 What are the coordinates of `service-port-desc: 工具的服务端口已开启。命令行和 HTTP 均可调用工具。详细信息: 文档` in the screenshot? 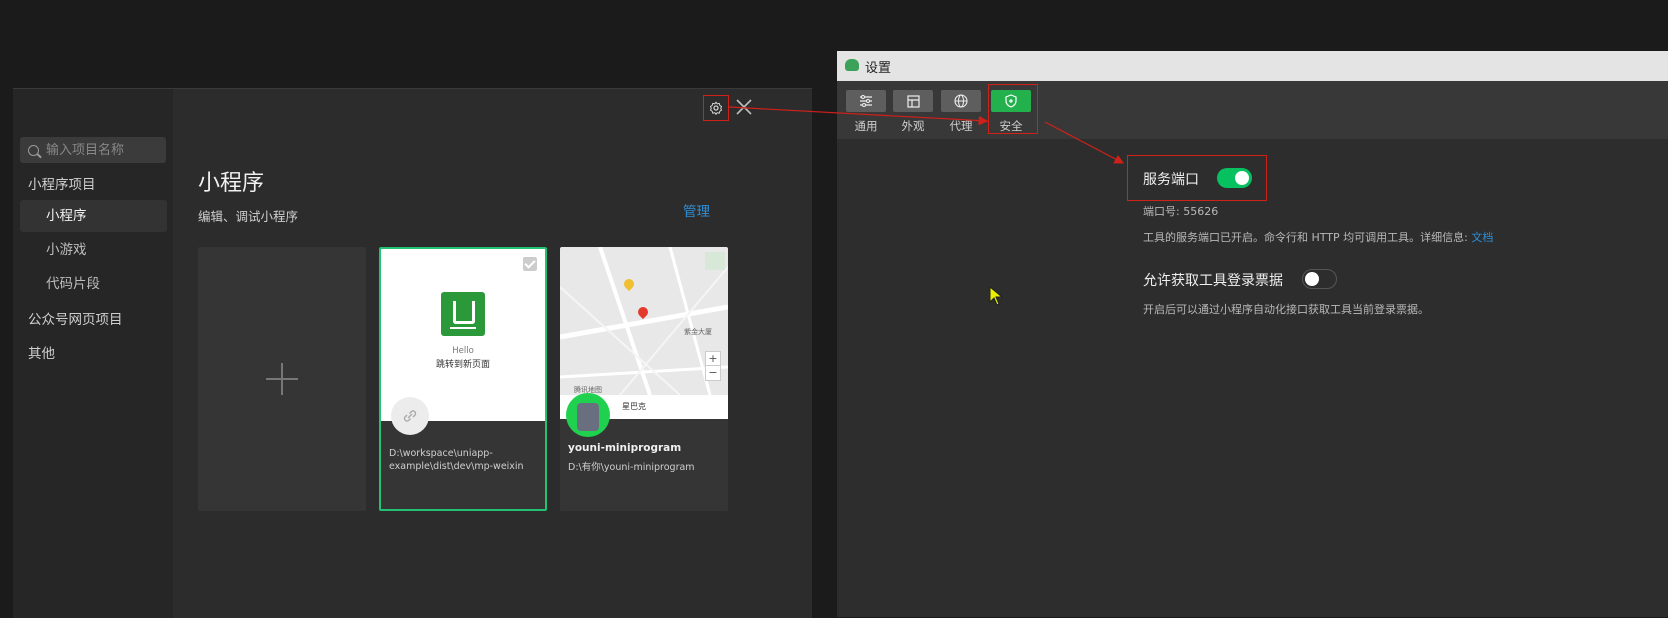 It's located at (1318, 237).